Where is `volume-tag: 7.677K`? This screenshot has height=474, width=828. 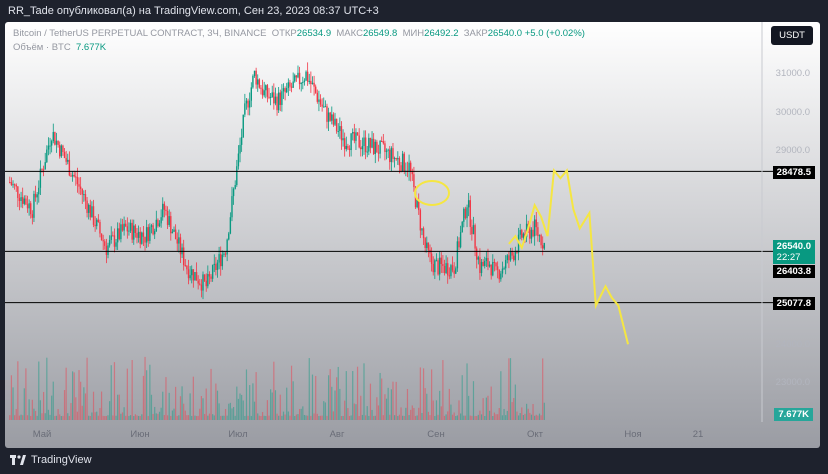
volume-tag: 7.677K is located at coordinates (793, 414).